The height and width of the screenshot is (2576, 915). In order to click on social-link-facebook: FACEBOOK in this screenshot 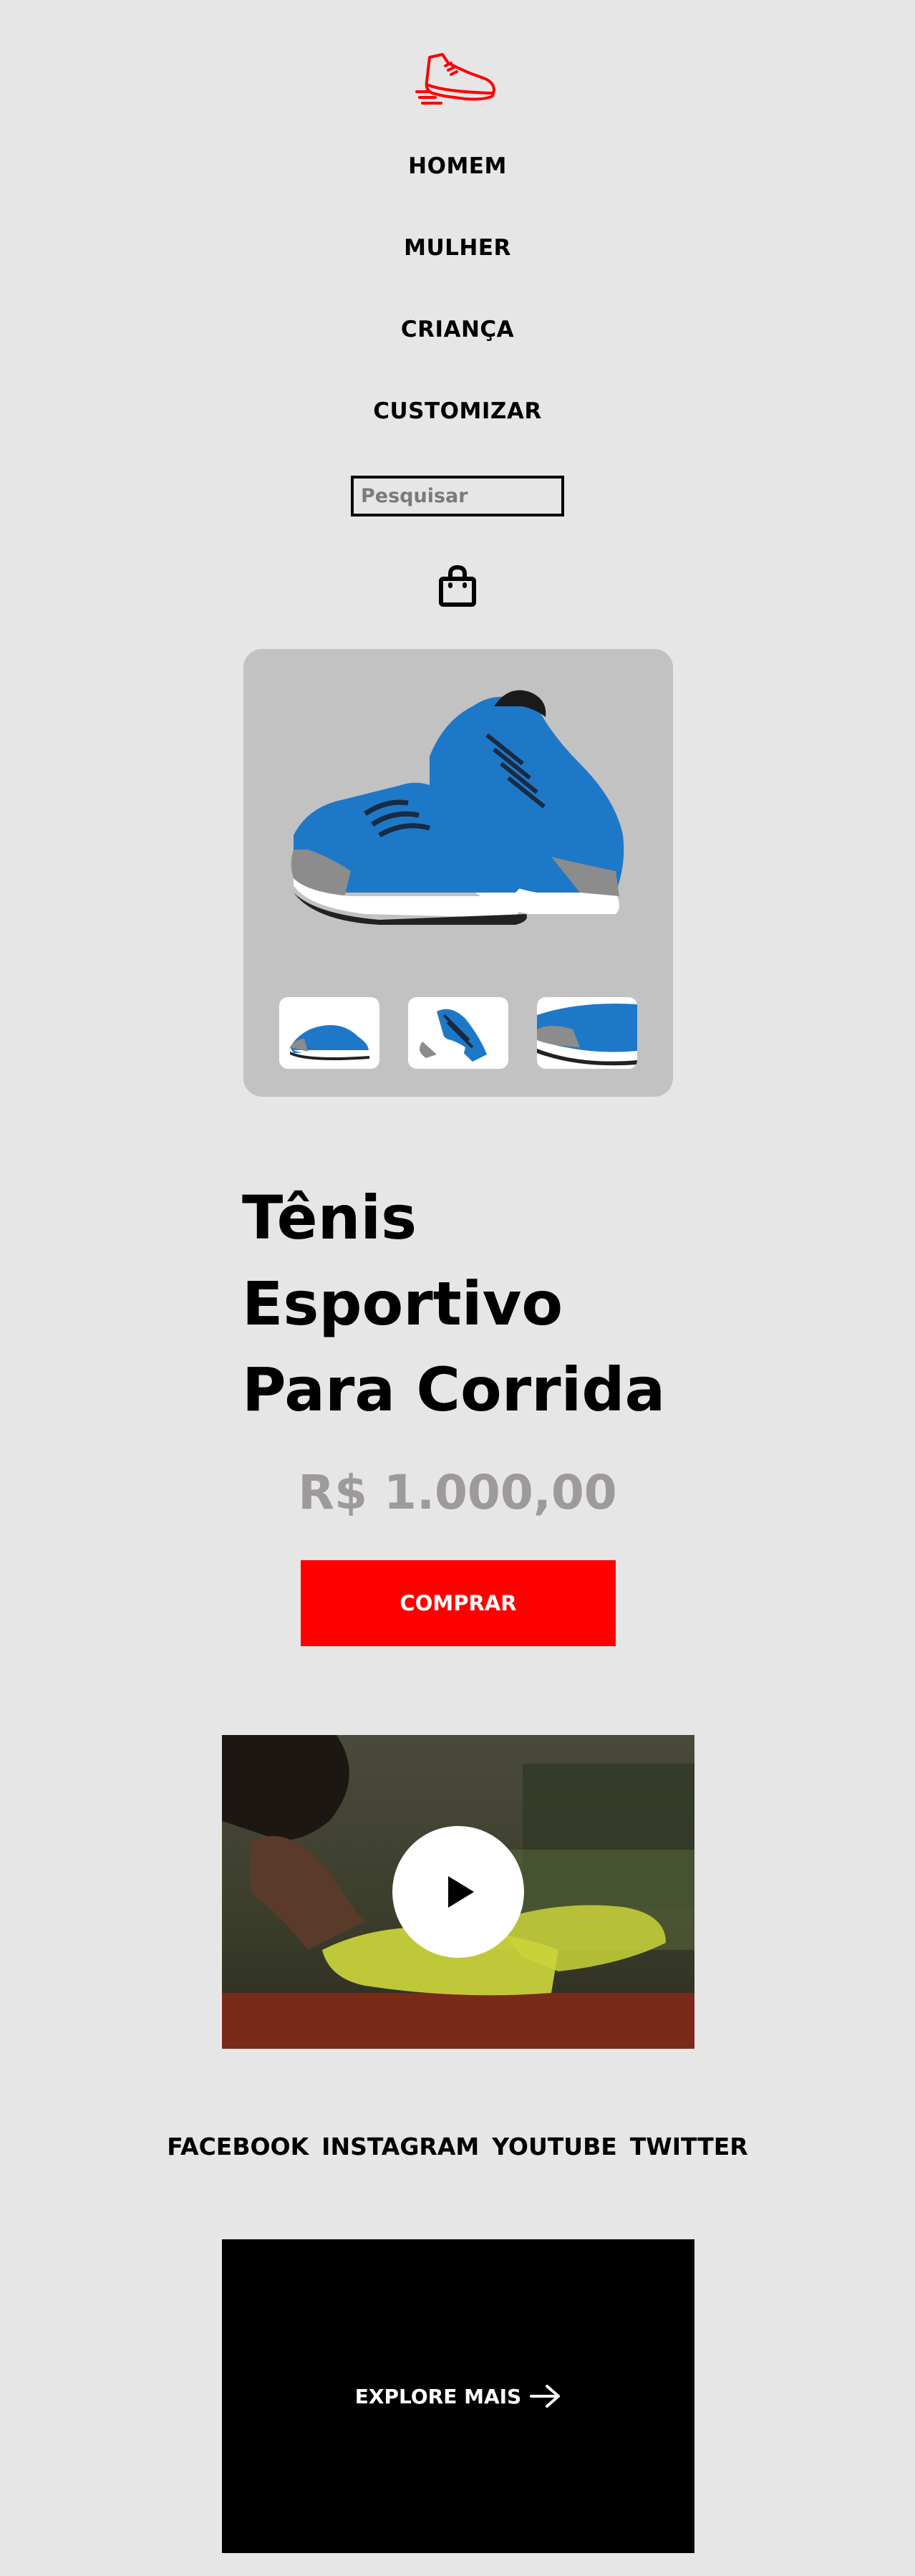, I will do `click(238, 2147)`.